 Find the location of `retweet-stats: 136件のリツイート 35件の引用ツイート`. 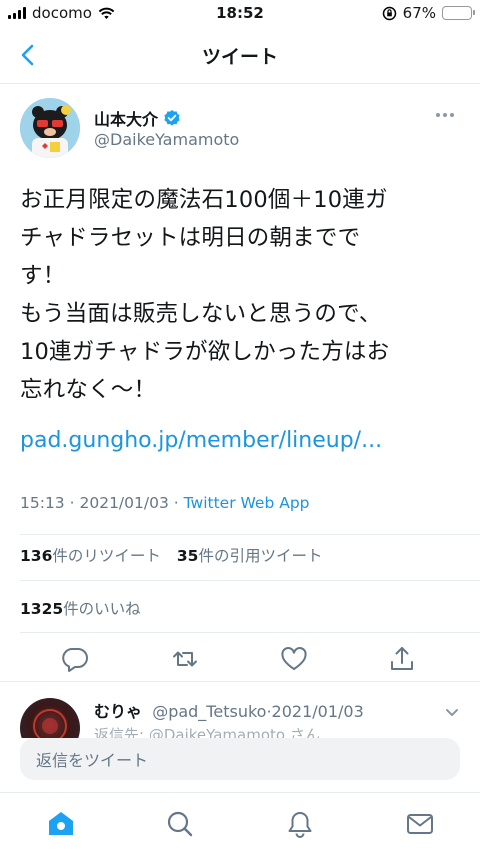

retweet-stats: 136件のリツイート 35件の引用ツイート is located at coordinates (171, 555).